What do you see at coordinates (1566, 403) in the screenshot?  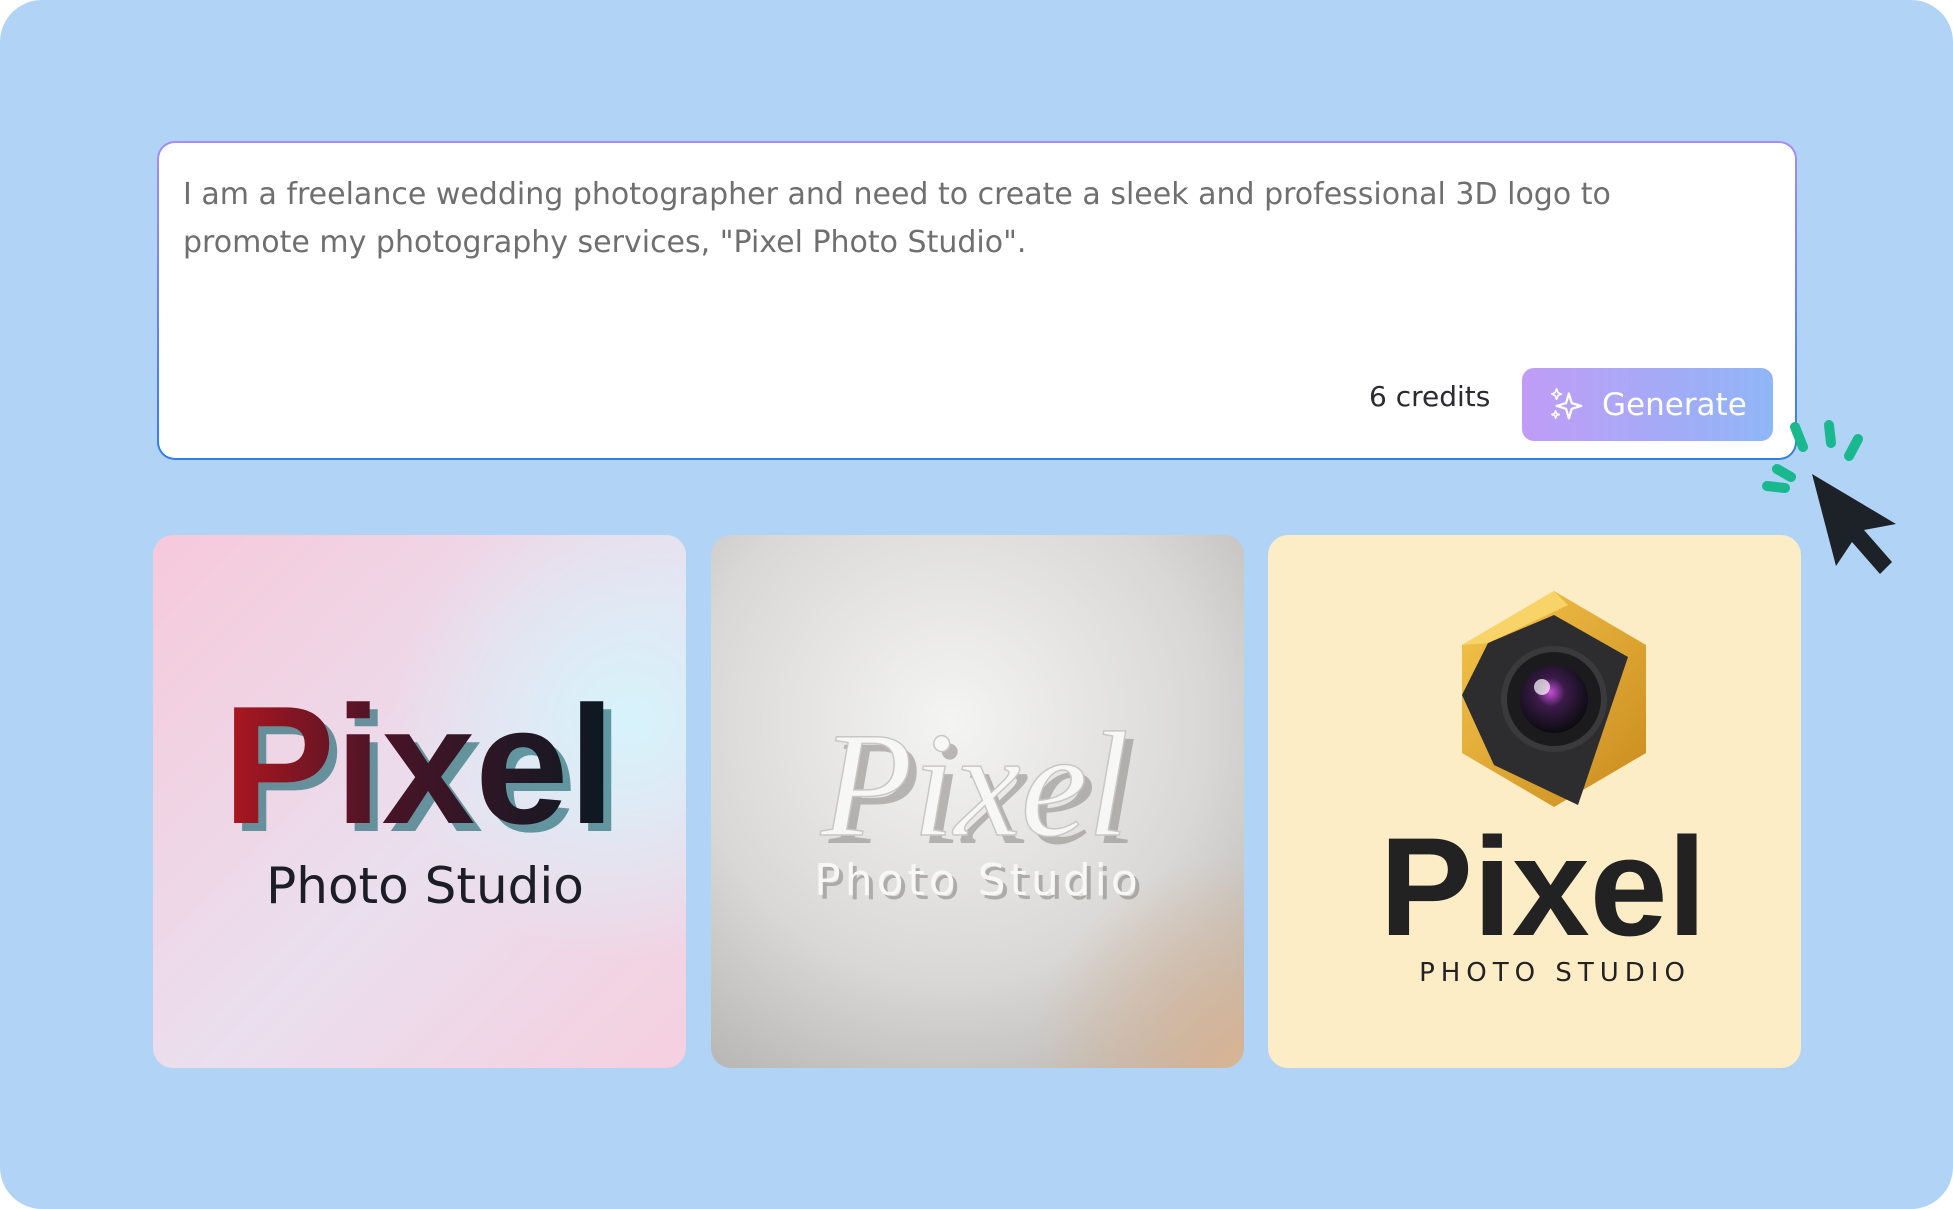 I see `sparkles-icon` at bounding box center [1566, 403].